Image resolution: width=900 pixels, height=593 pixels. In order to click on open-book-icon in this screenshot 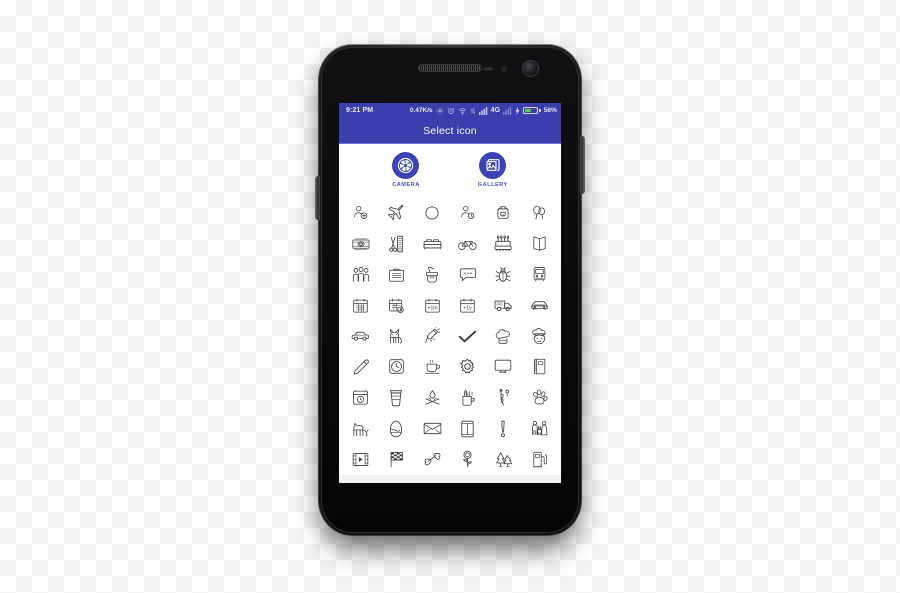, I will do `click(539, 243)`.